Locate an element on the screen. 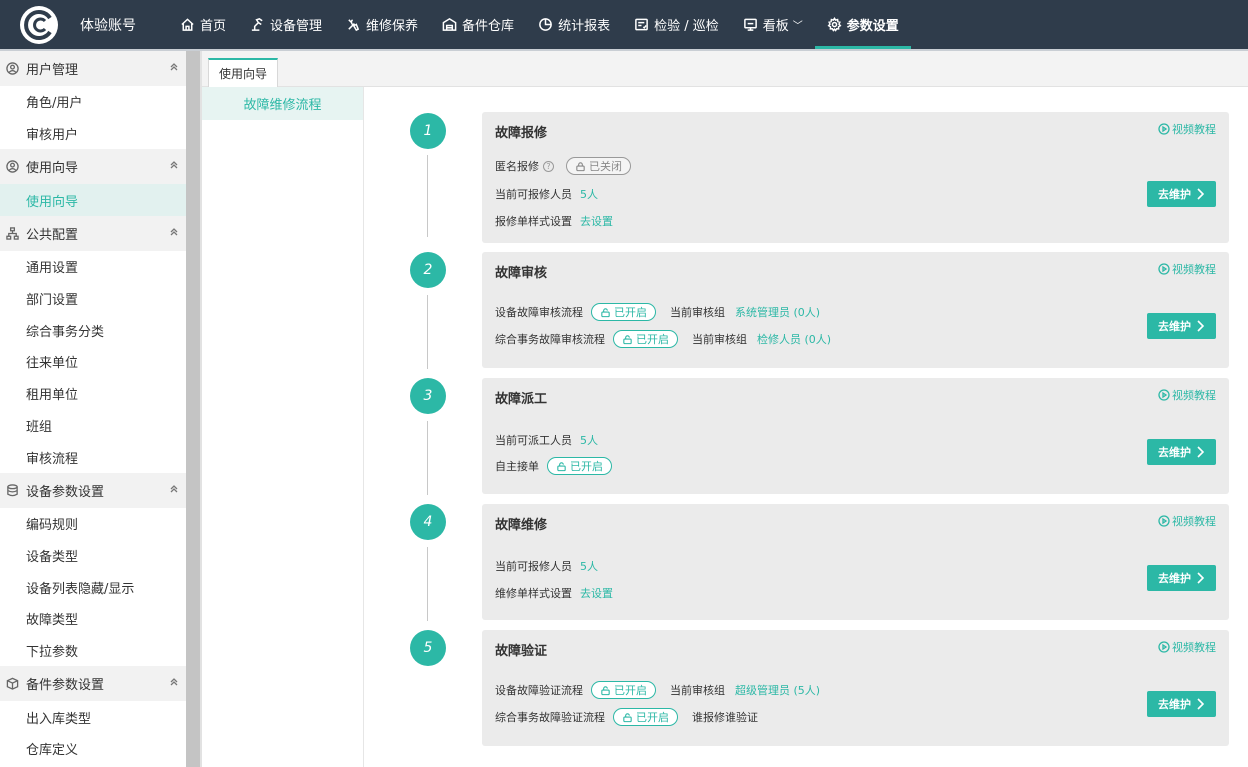  toggle-label: 已开启 is located at coordinates (630, 690).